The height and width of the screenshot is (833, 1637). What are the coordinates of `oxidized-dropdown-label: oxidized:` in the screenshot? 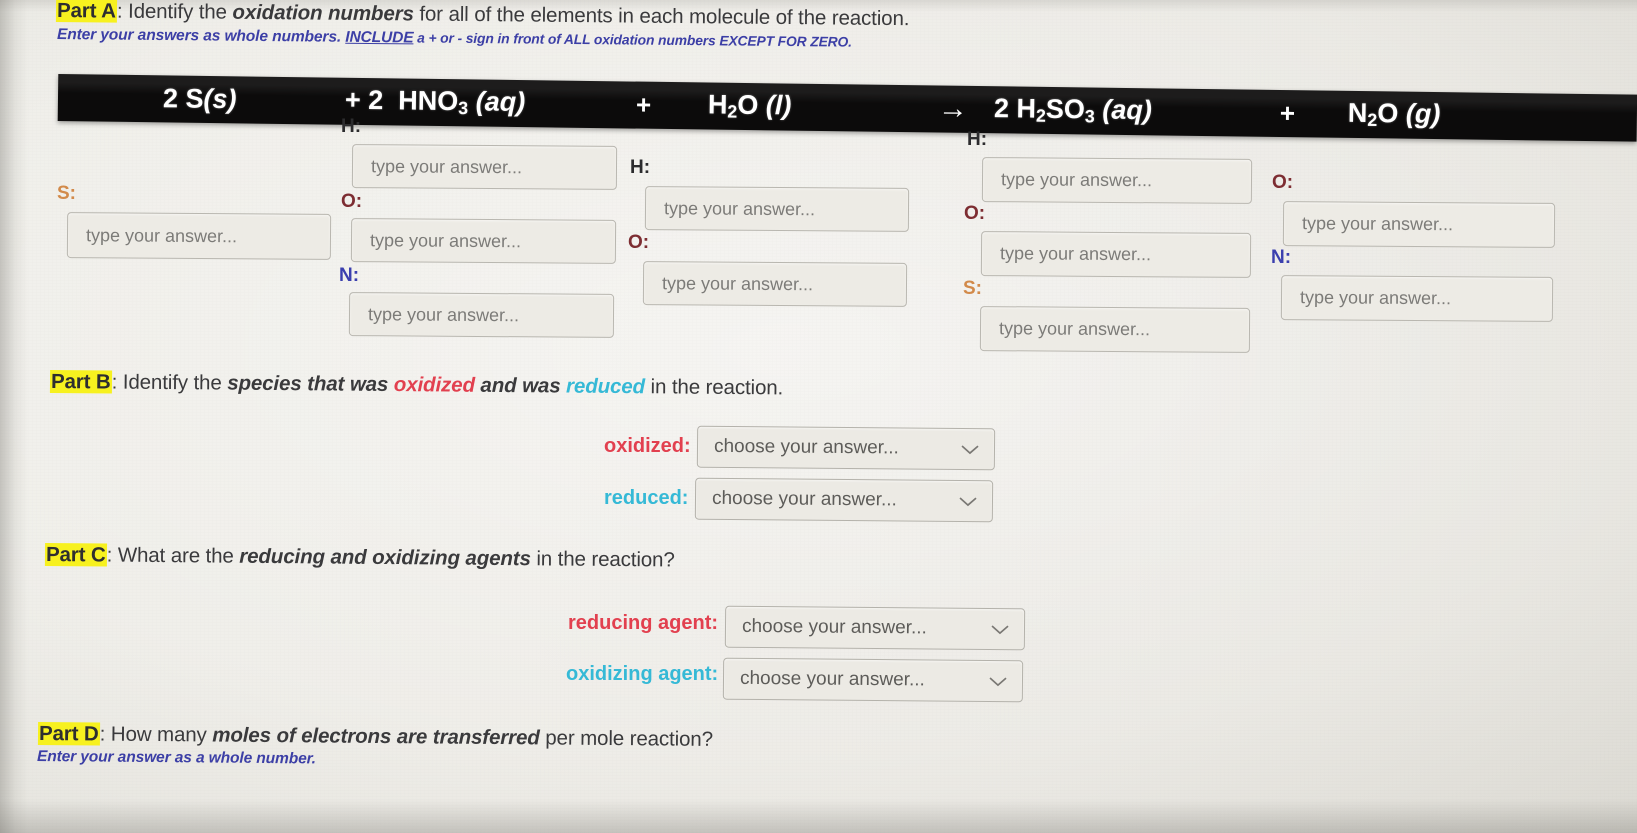 It's located at (647, 446).